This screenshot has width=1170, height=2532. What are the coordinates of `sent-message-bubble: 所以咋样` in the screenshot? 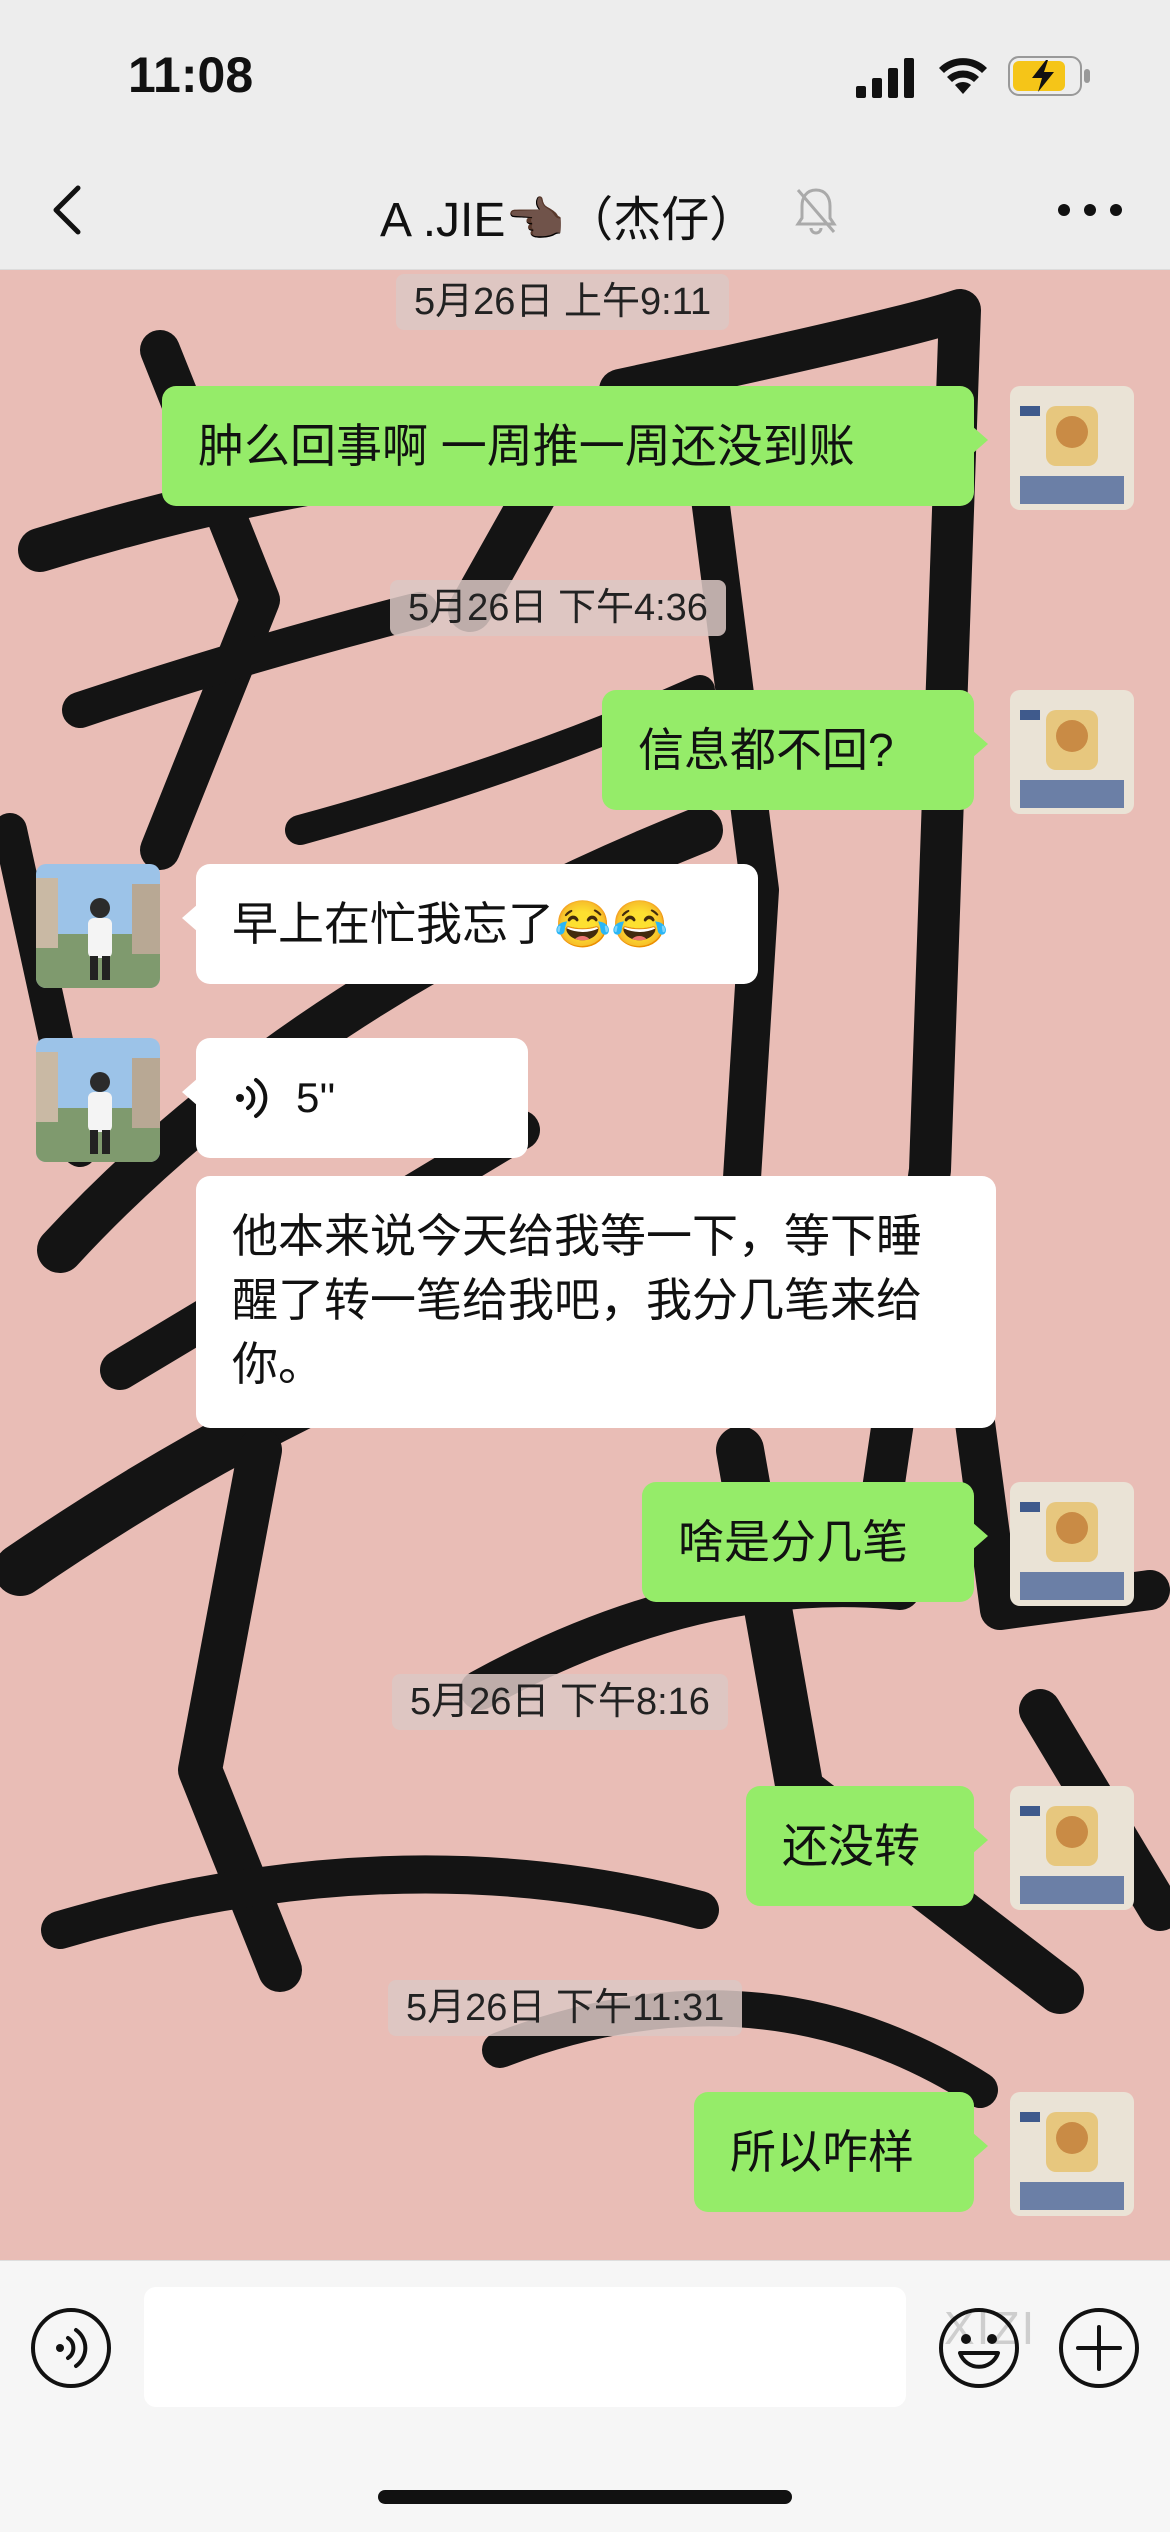 It's located at (841, 2152).